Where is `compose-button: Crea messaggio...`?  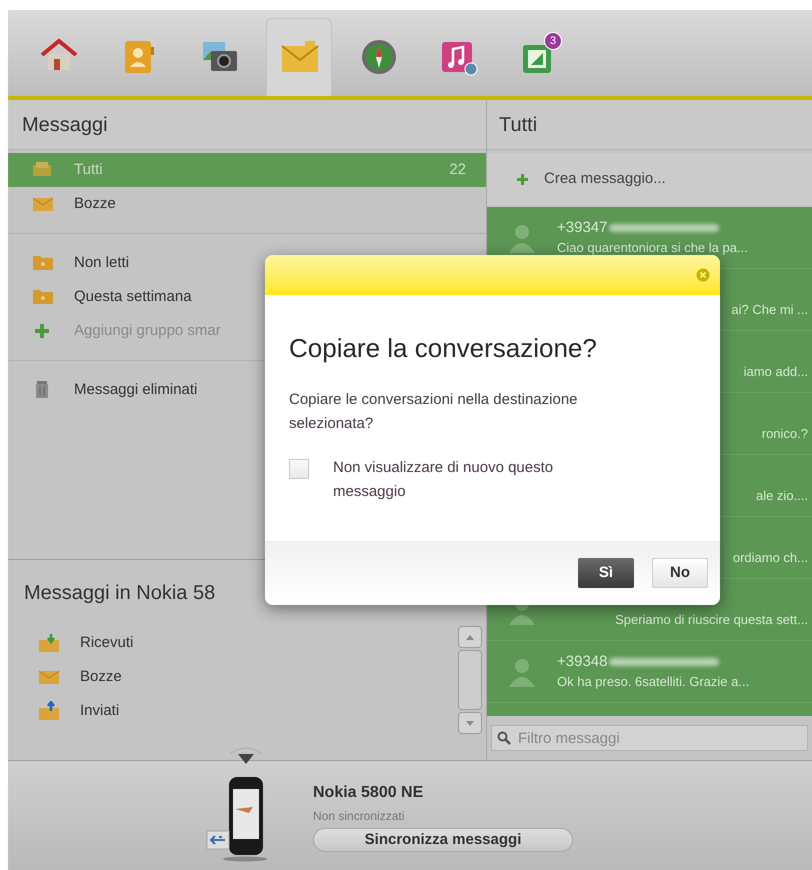 compose-button: Crea messaggio... is located at coordinates (649, 179).